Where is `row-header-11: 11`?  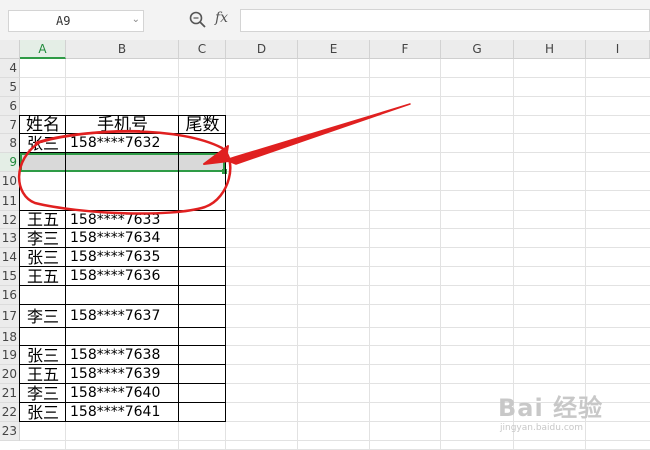
row-header-11: 11 is located at coordinates (10, 201).